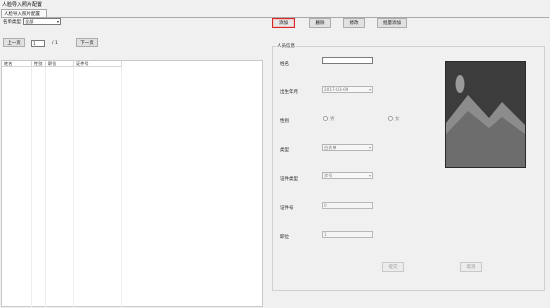  I want to click on gender-male-label: 男, so click(332, 119).